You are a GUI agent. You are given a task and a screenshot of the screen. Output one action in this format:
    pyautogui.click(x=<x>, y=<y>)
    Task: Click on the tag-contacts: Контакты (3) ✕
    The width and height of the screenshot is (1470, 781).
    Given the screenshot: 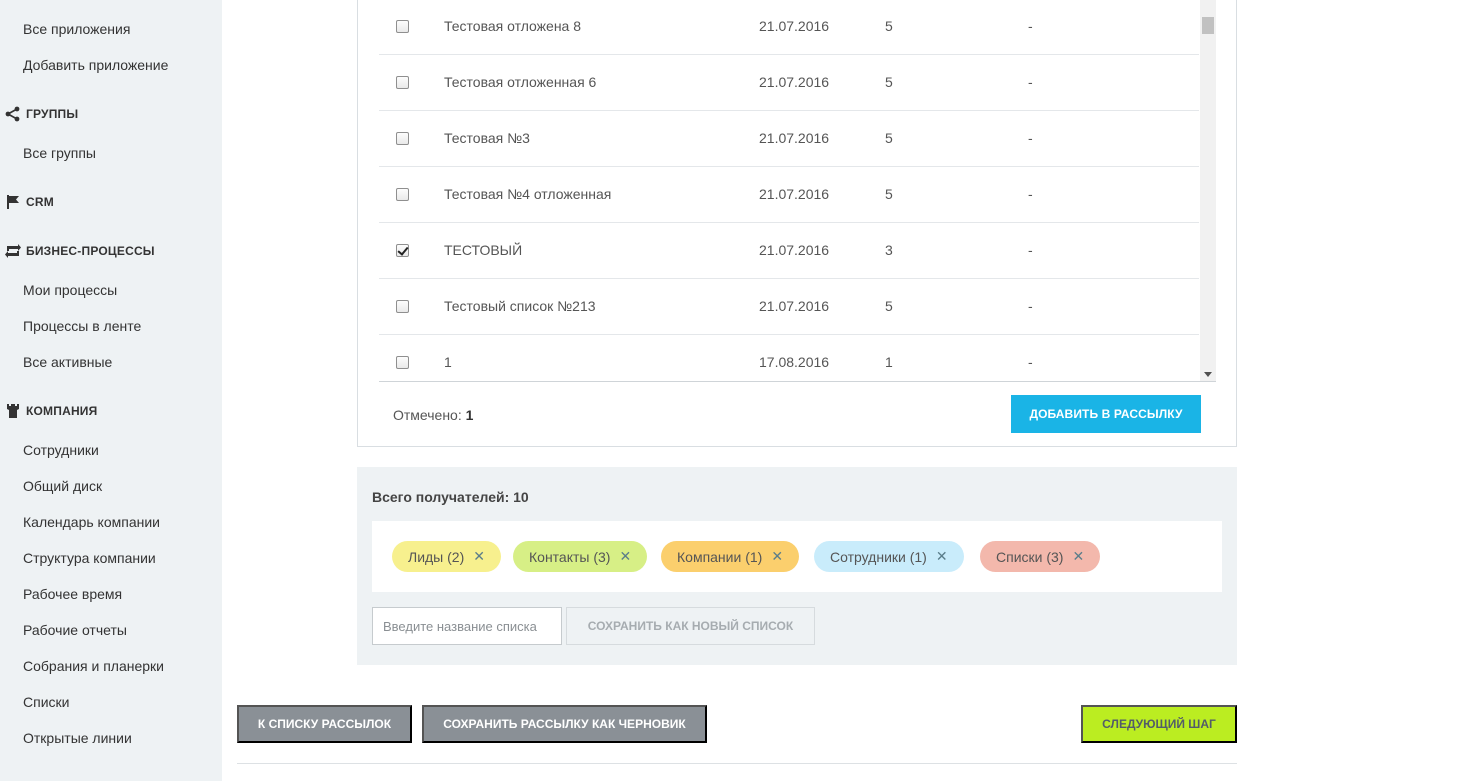 What is the action you would take?
    pyautogui.click(x=580, y=556)
    